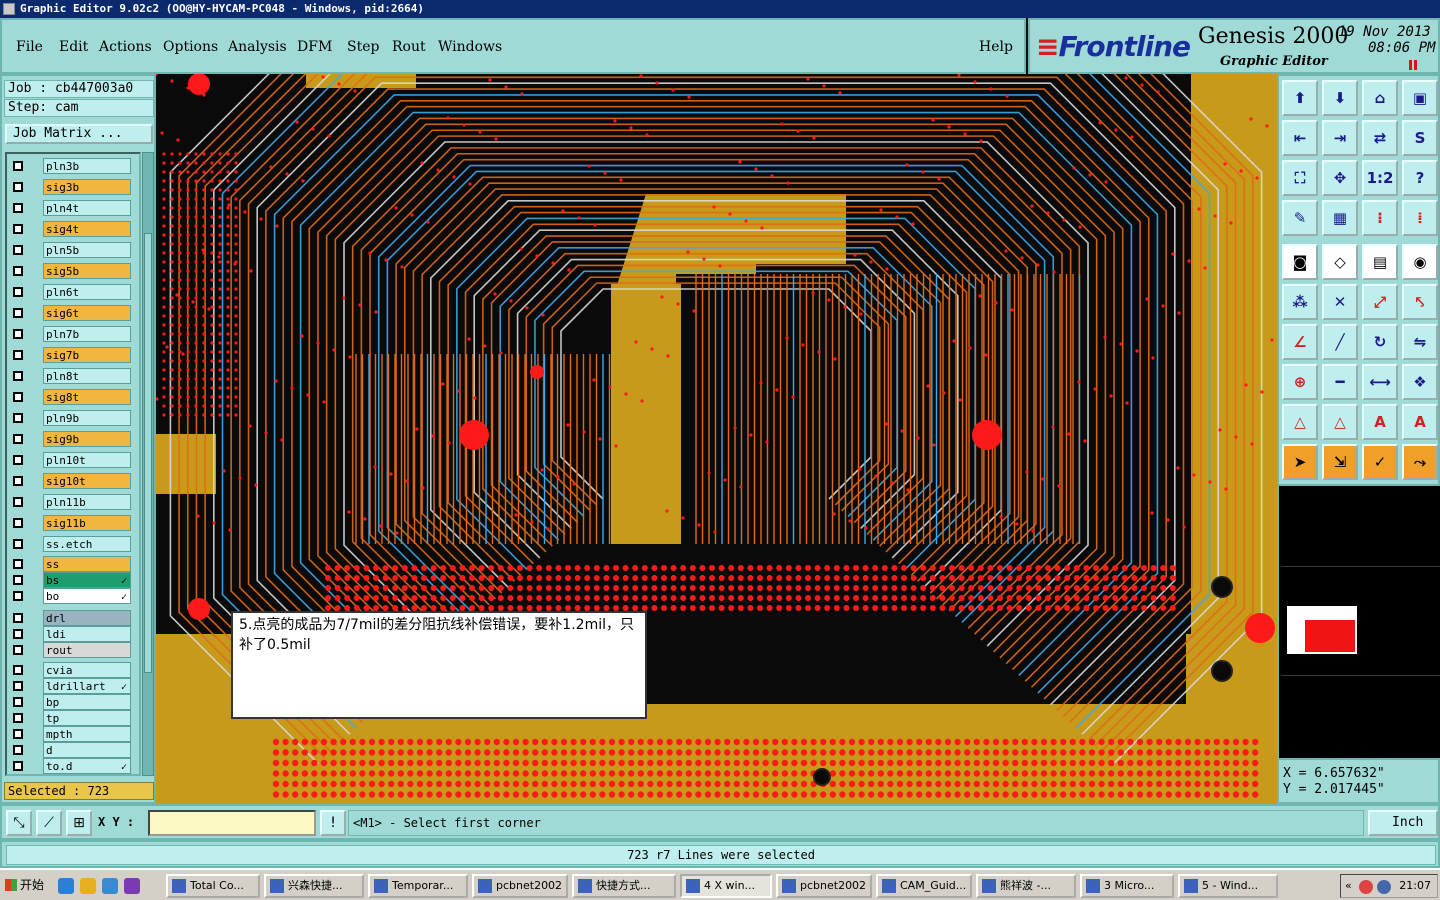 The height and width of the screenshot is (900, 1440). I want to click on layer-name: pln6t, so click(87, 292).